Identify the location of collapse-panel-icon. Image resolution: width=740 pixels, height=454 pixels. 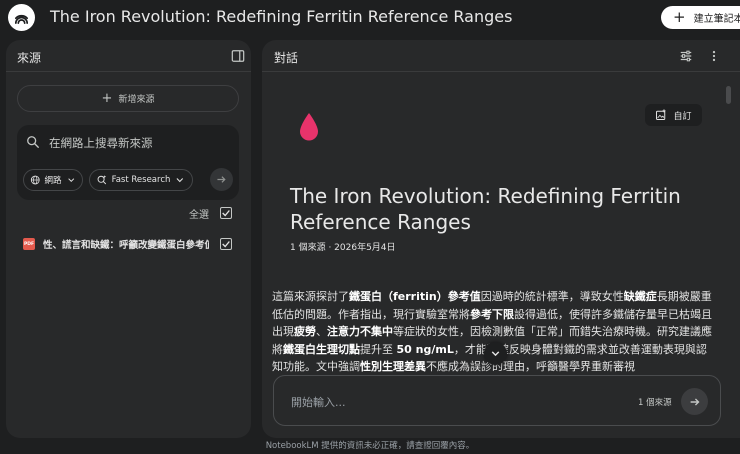
(238, 56).